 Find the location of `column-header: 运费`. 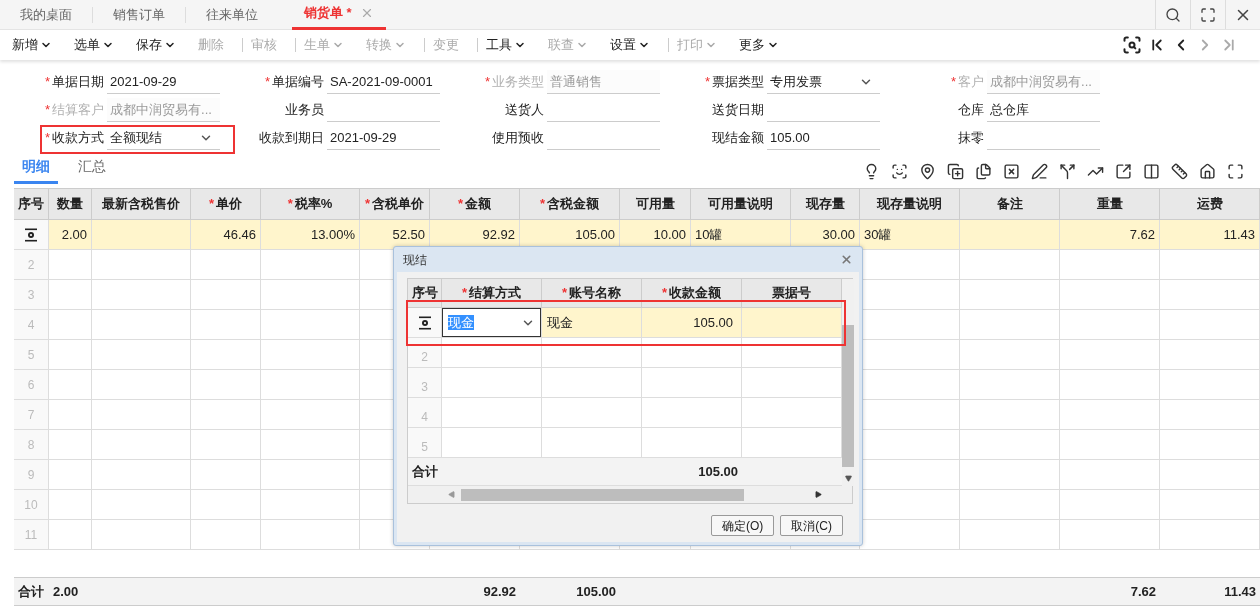

column-header: 运费 is located at coordinates (1210, 204).